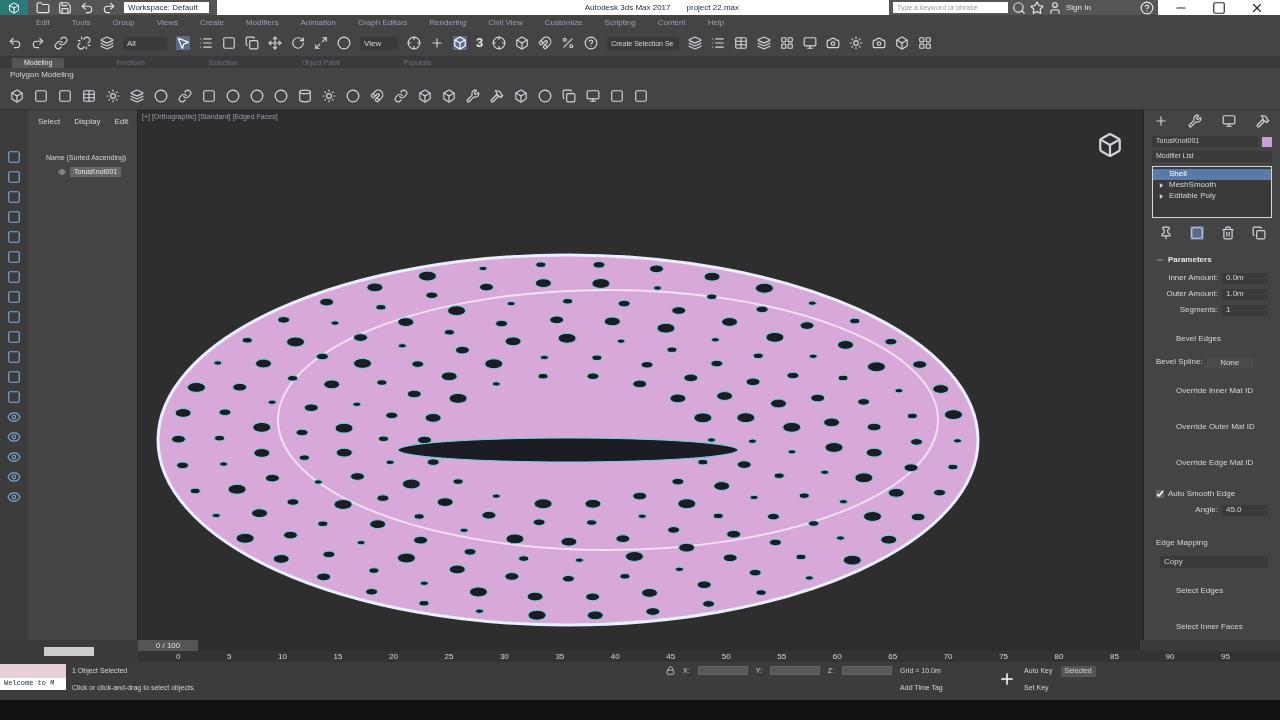 The image size is (1280, 720). Describe the element at coordinates (620, 22) in the screenshot. I see `menu-item: Scripting` at that location.